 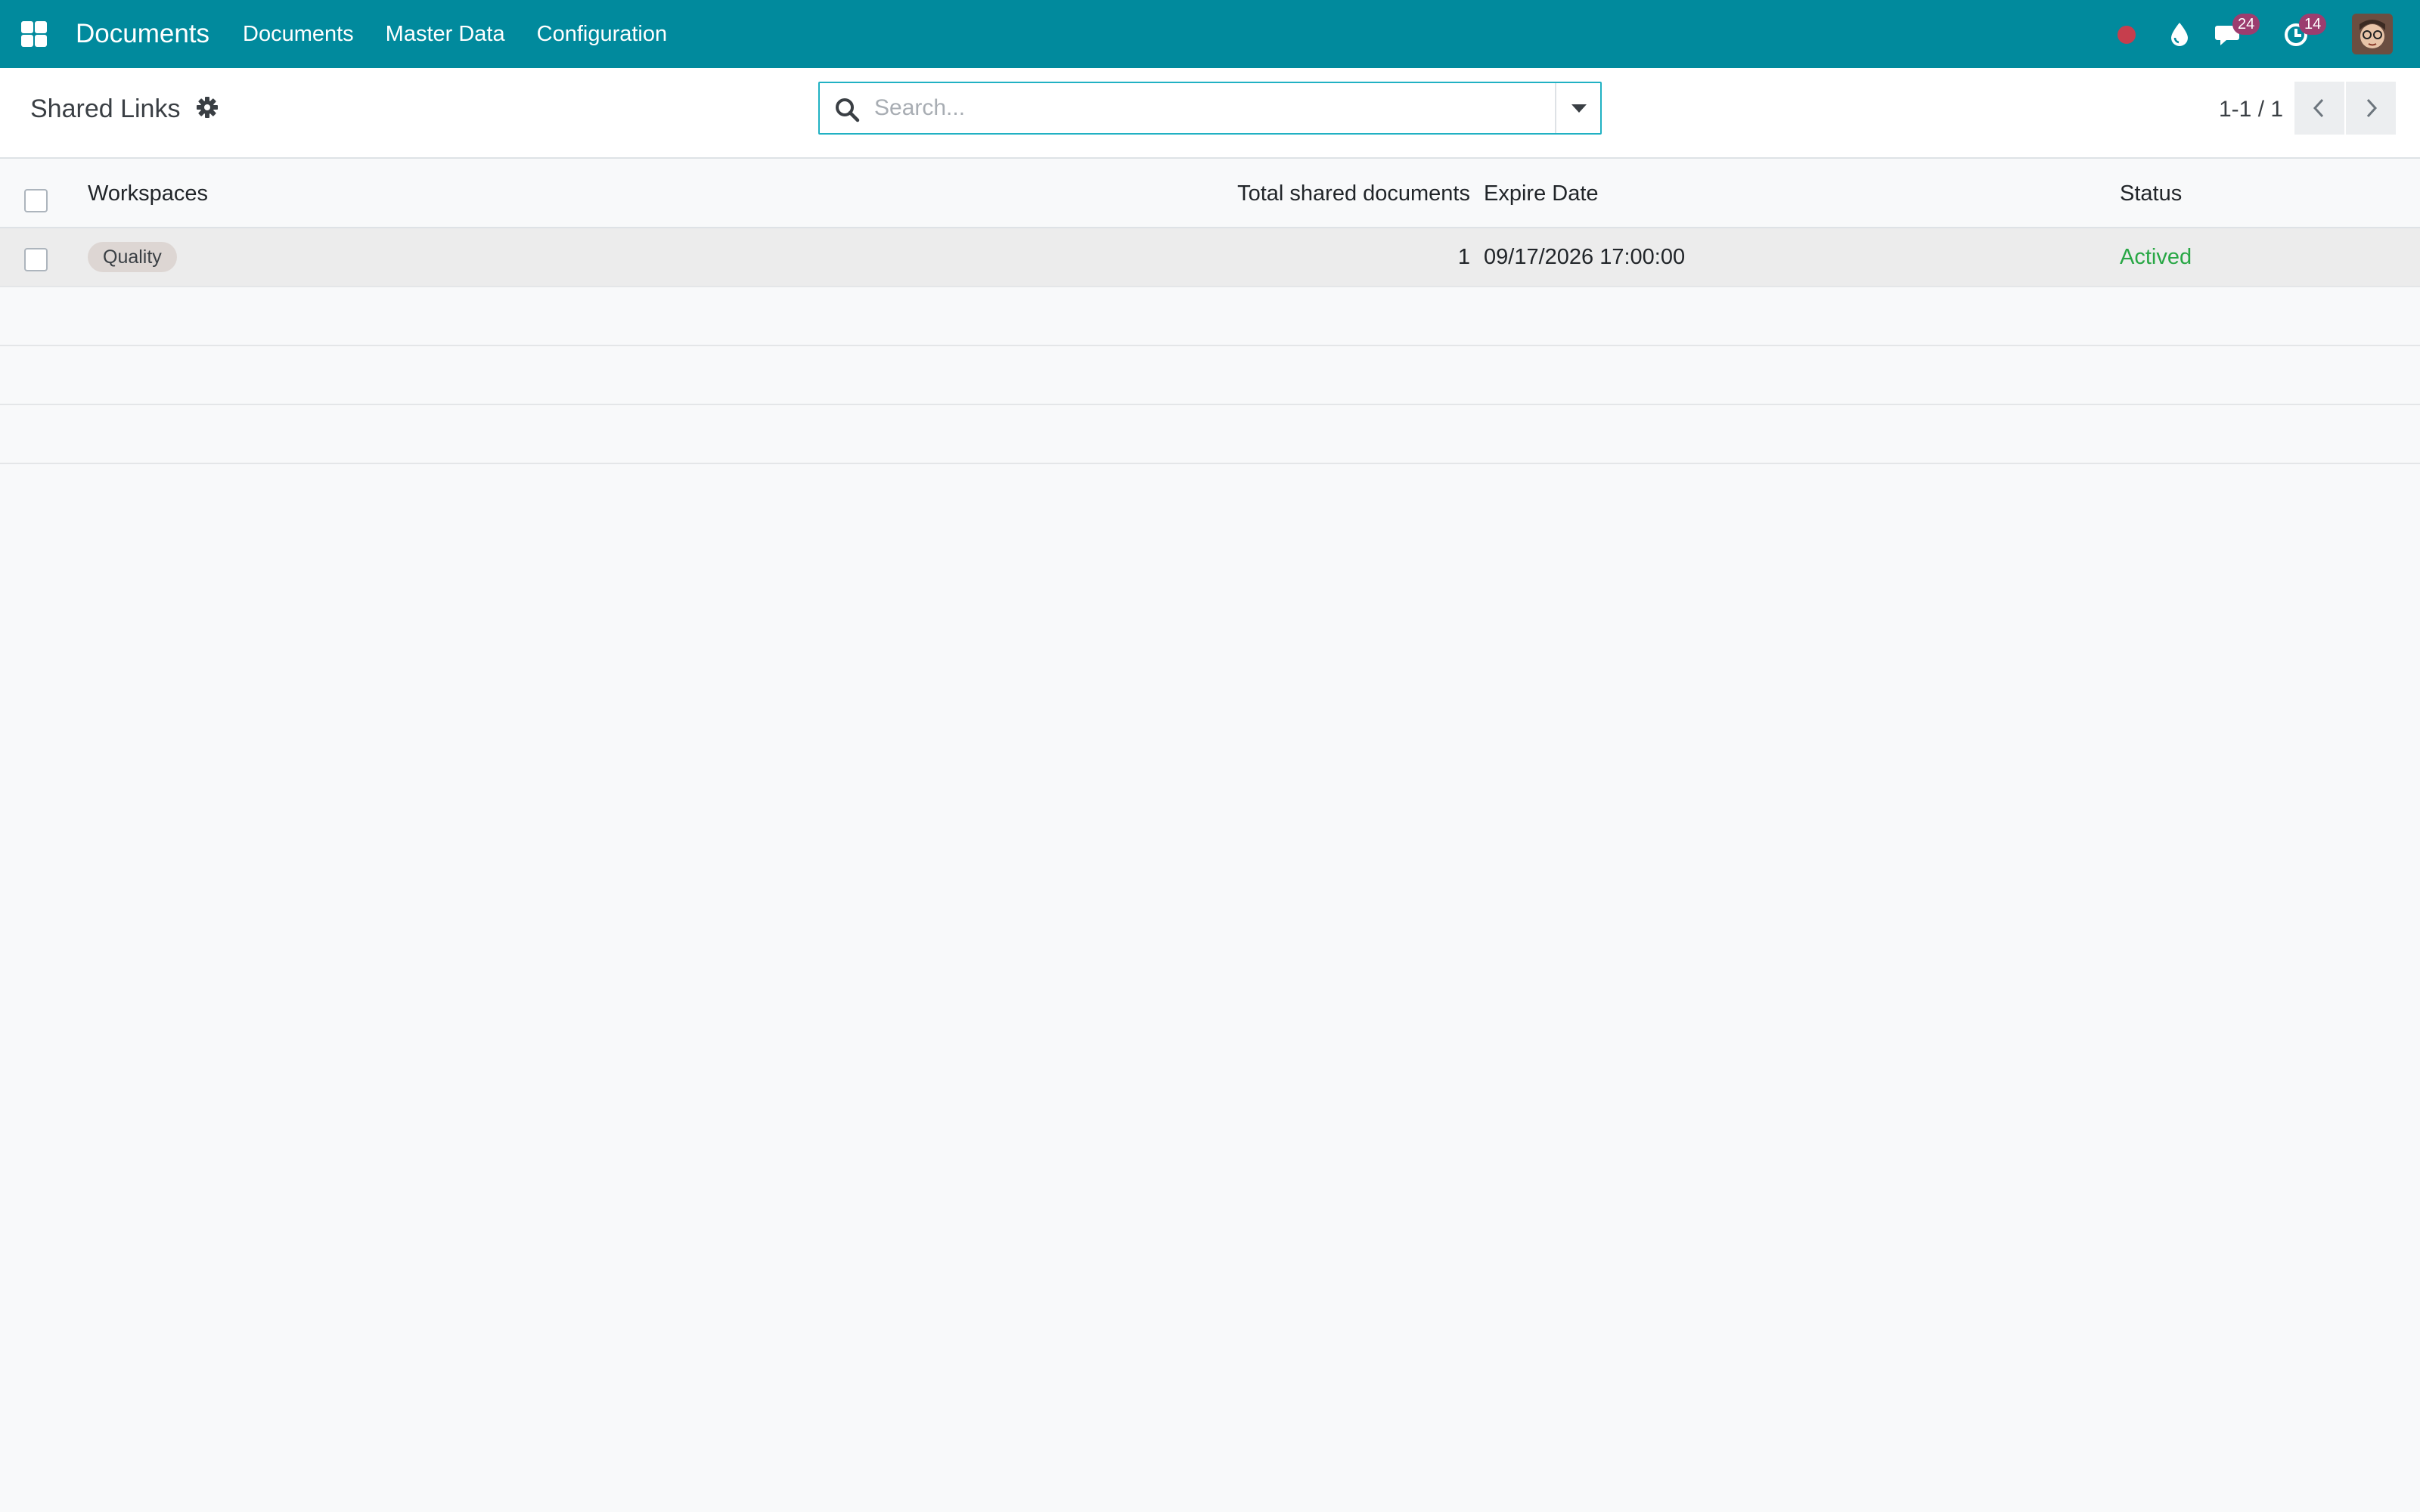 I want to click on clock-icon: 14, so click(x=2301, y=34).